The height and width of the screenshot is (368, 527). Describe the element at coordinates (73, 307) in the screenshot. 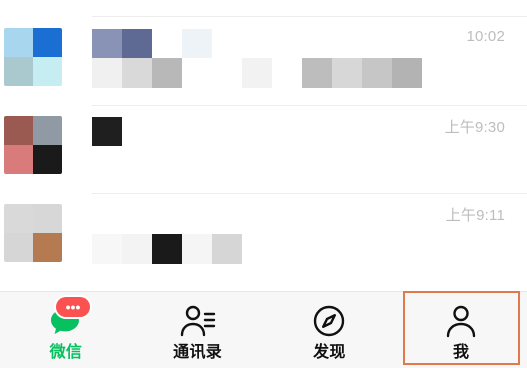

I see `unread-badge: •••` at that location.